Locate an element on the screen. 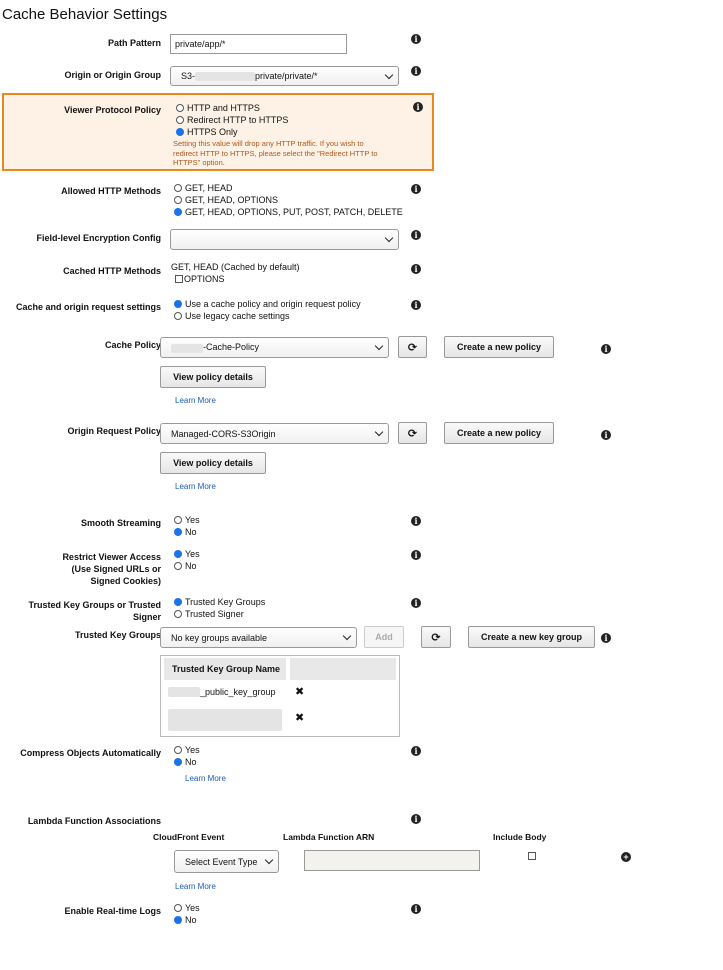  radio-trusted-signer: Trusted Signer is located at coordinates (219, 614).